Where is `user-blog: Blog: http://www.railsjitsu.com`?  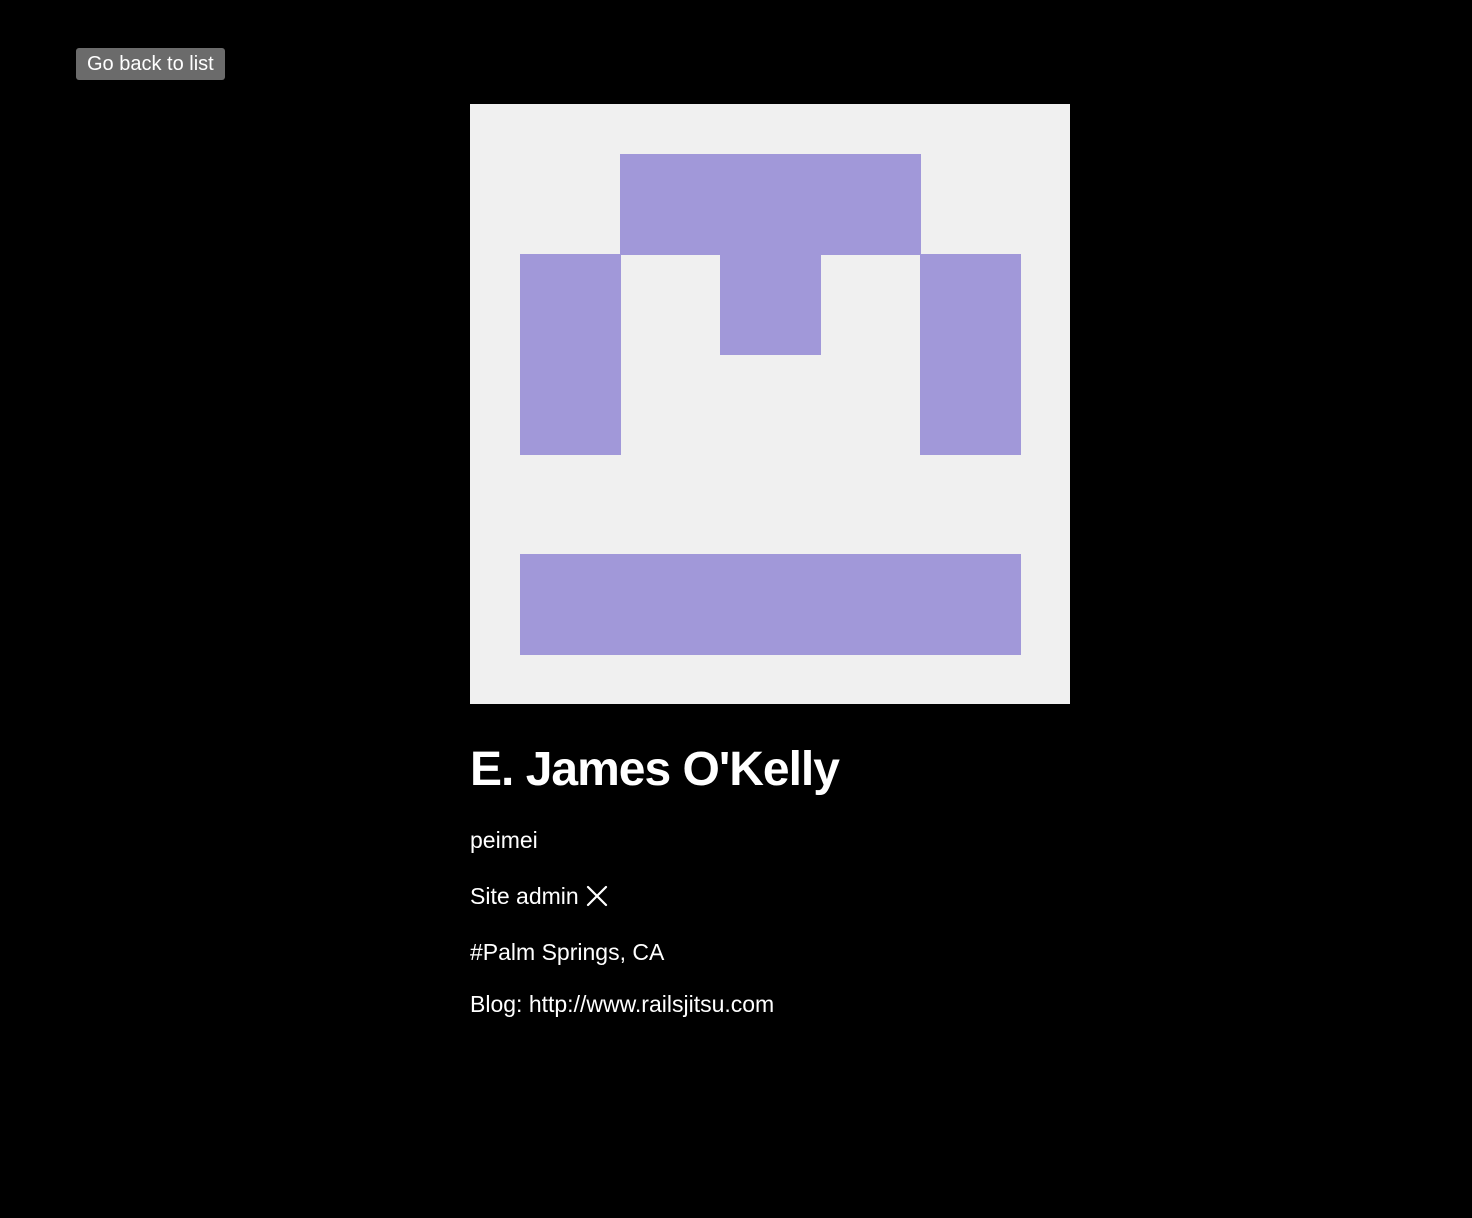
user-blog: Blog: http://www.railsjitsu.com is located at coordinates (622, 1004).